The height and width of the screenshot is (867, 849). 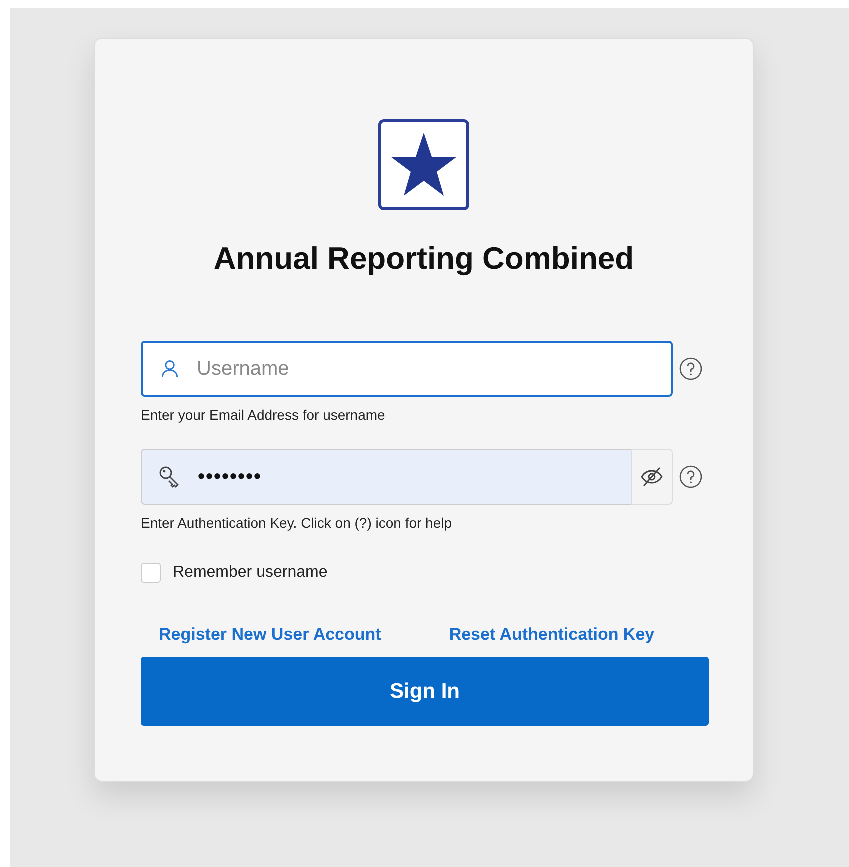 I want to click on link: Reset Authentication Key, so click(x=552, y=635).